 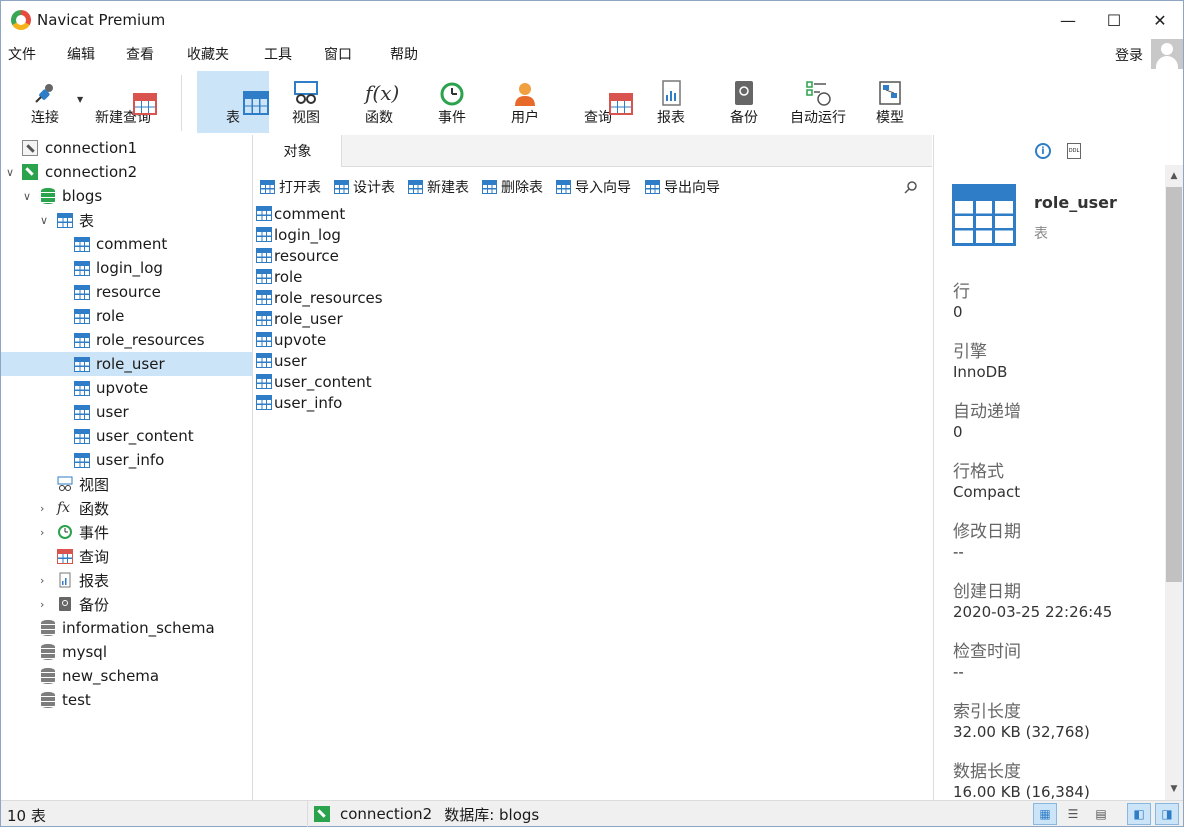 I want to click on tree-item-database: test, so click(x=126, y=700).